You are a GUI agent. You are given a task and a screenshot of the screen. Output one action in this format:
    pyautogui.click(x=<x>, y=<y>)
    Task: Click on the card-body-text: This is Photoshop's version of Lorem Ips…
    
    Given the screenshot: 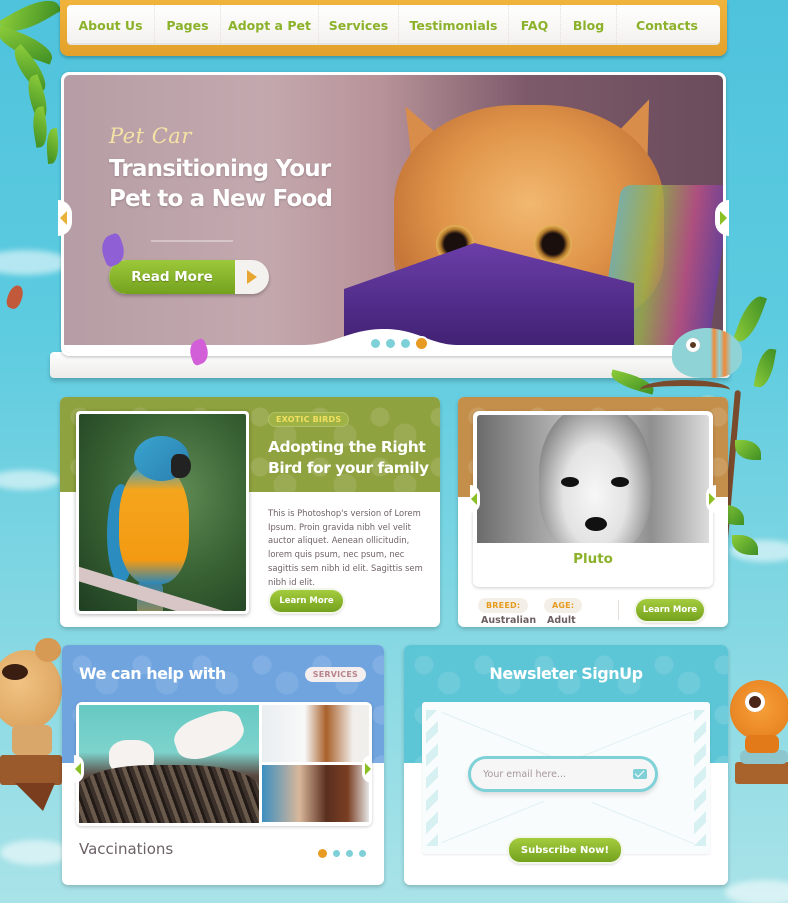 What is the action you would take?
    pyautogui.click(x=345, y=547)
    